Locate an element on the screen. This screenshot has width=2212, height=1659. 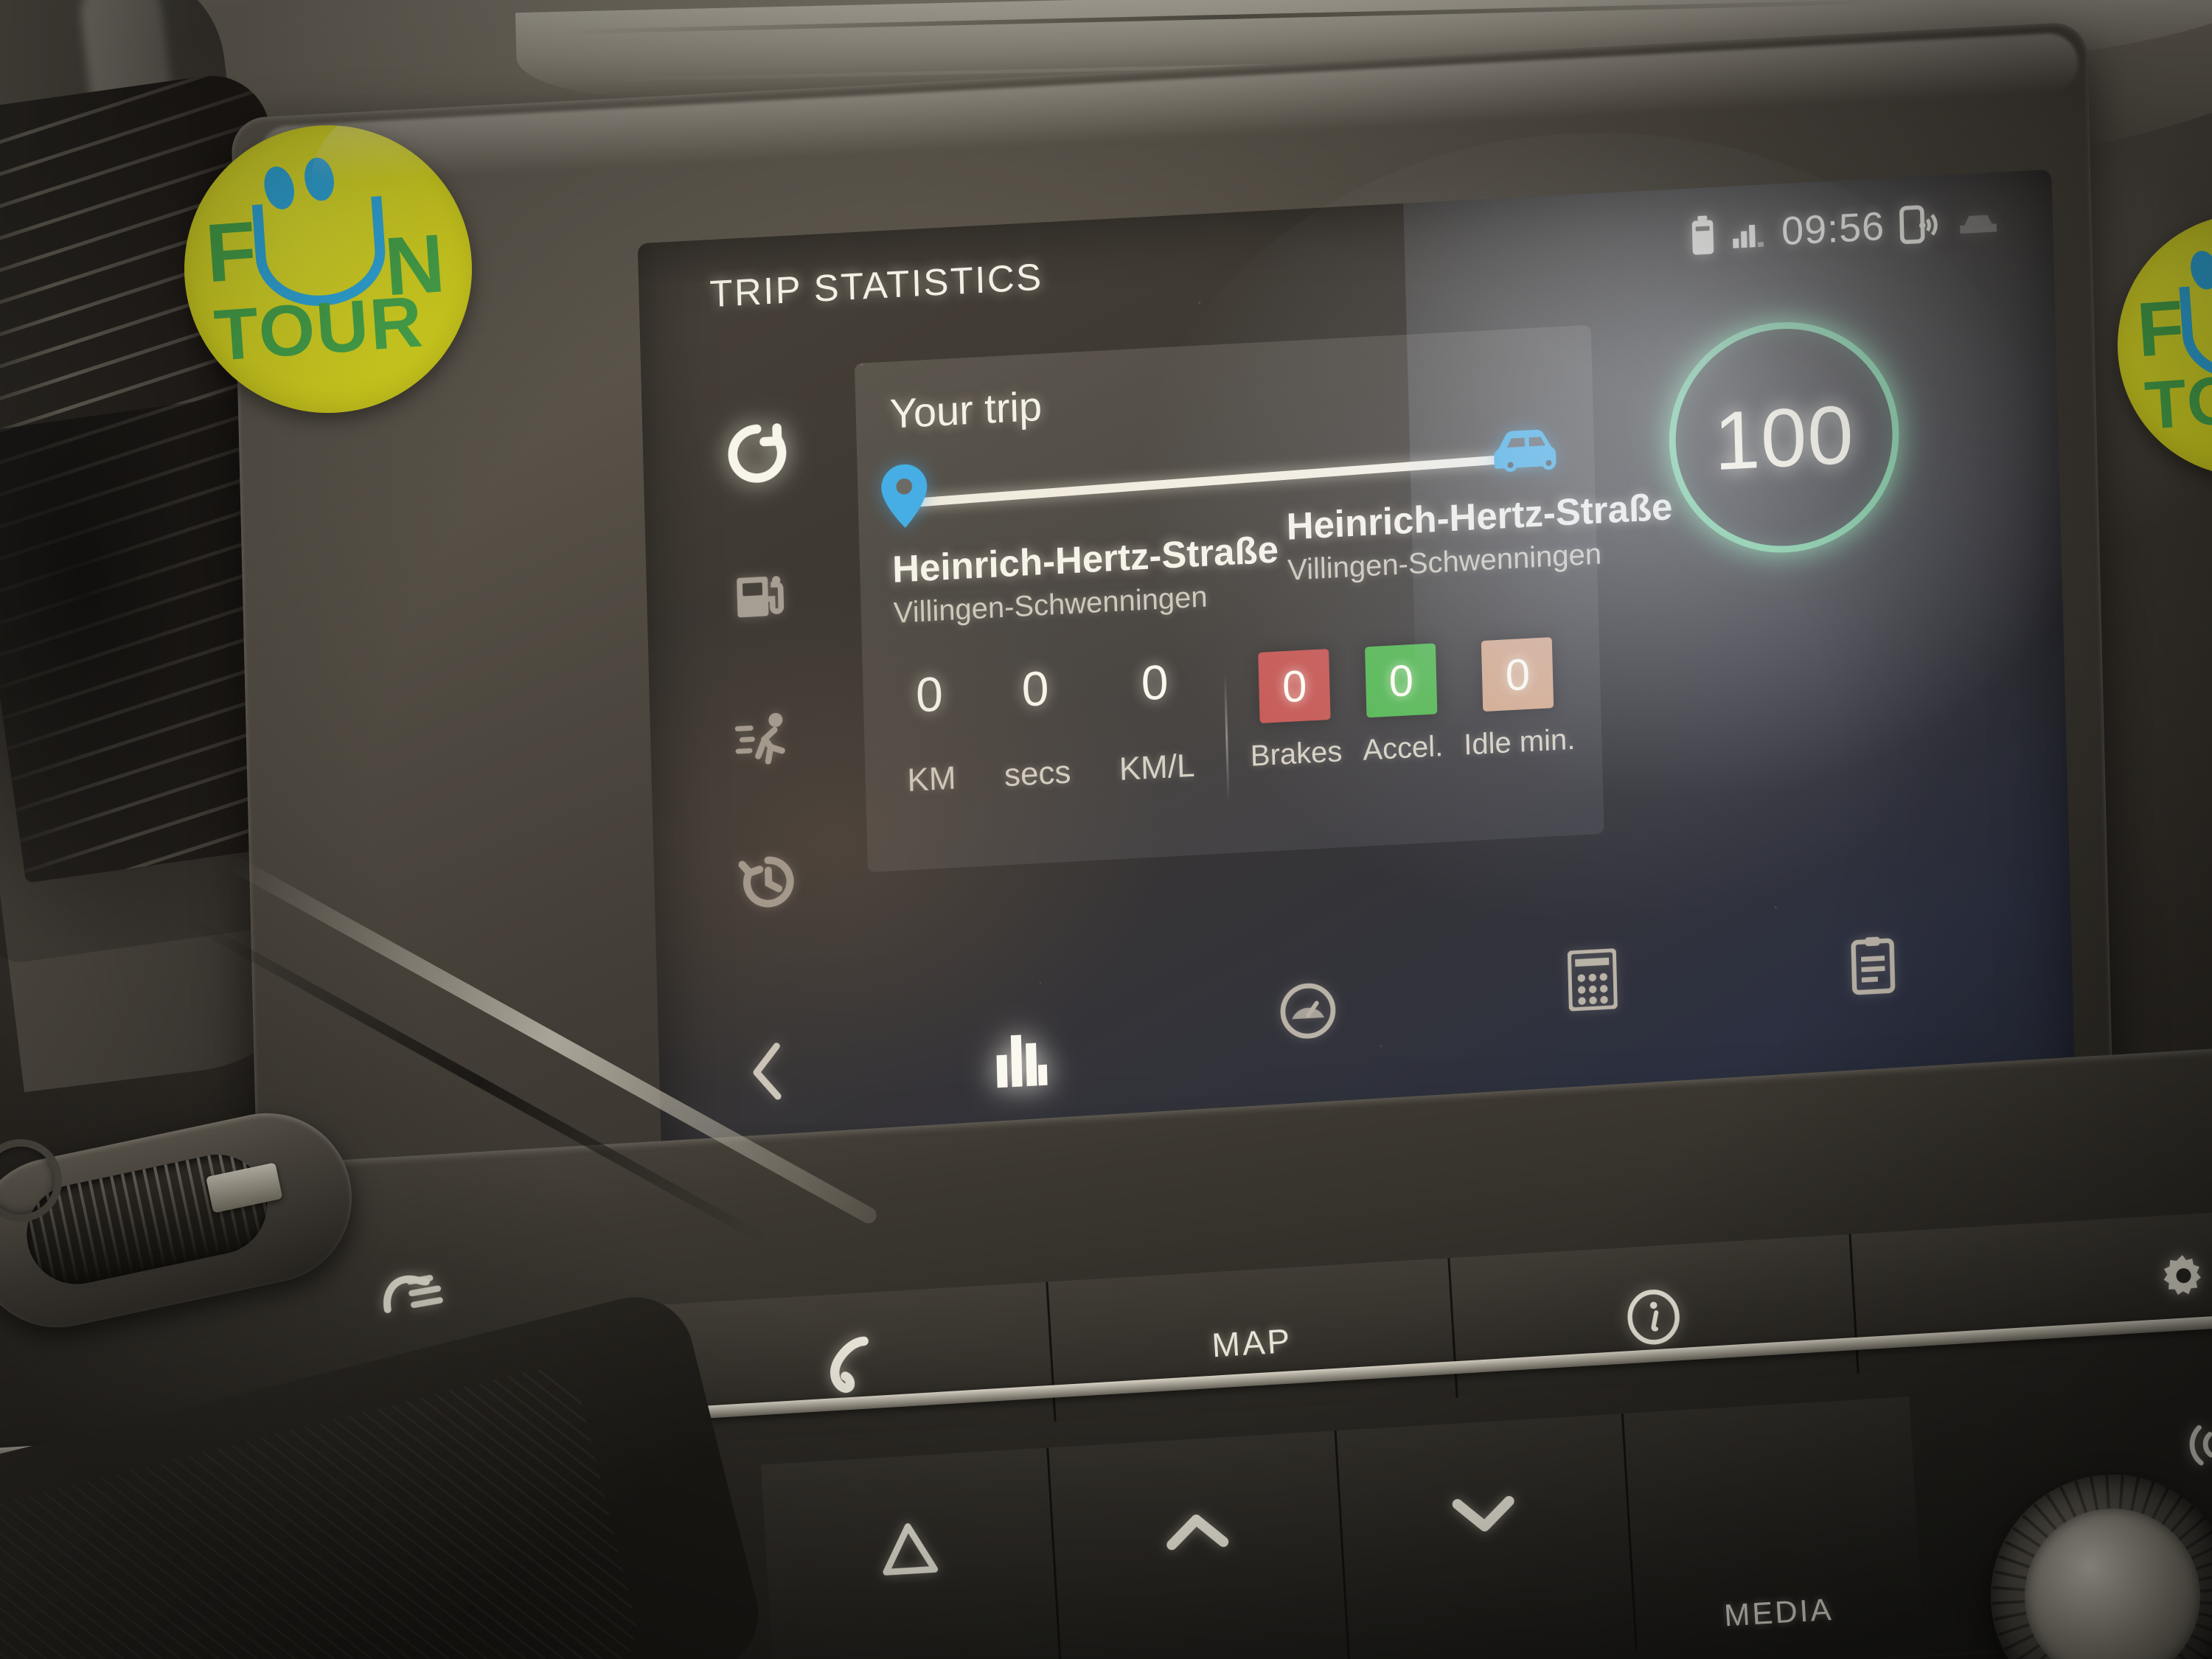
hazard-button is located at coordinates (910, 1553).